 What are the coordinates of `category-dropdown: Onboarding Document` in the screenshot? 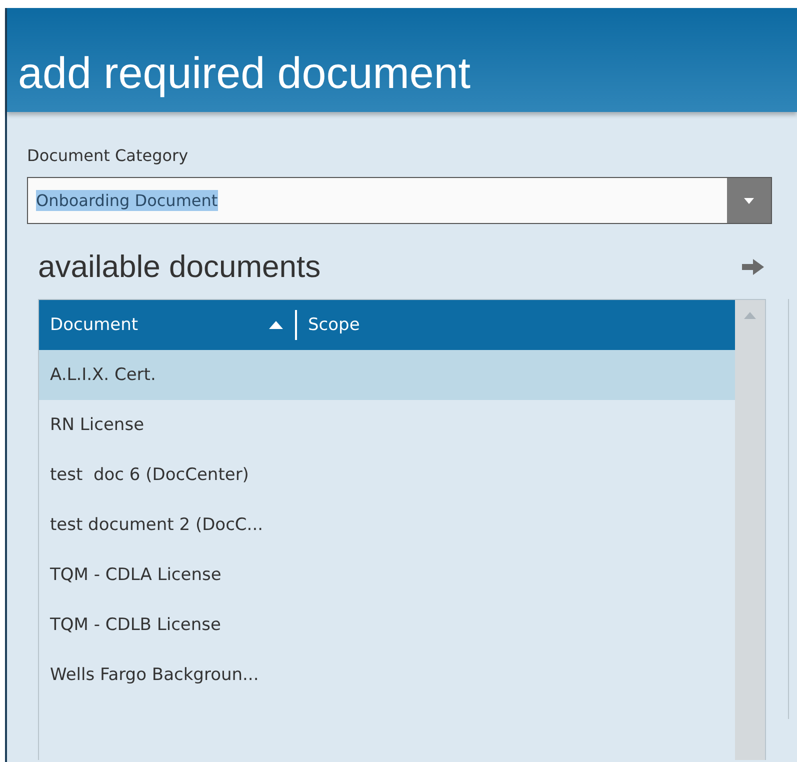 It's located at (399, 200).